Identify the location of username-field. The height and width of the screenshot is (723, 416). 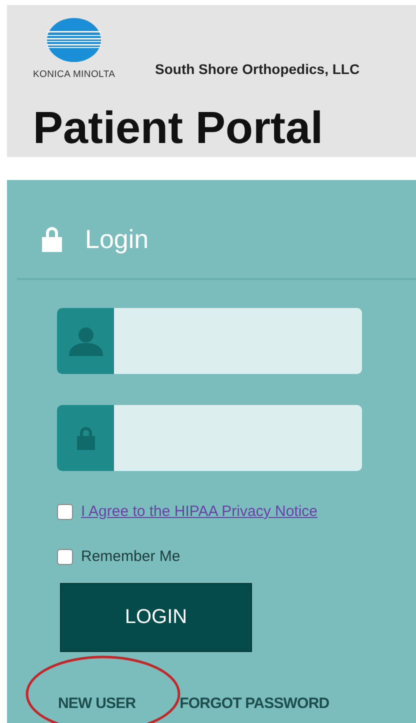
(209, 341).